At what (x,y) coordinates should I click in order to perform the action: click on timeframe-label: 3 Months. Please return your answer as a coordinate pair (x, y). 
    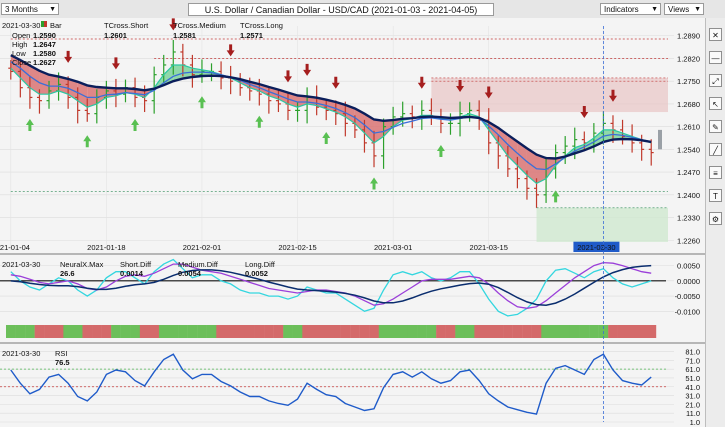
    Looking at the image, I should click on (21, 9).